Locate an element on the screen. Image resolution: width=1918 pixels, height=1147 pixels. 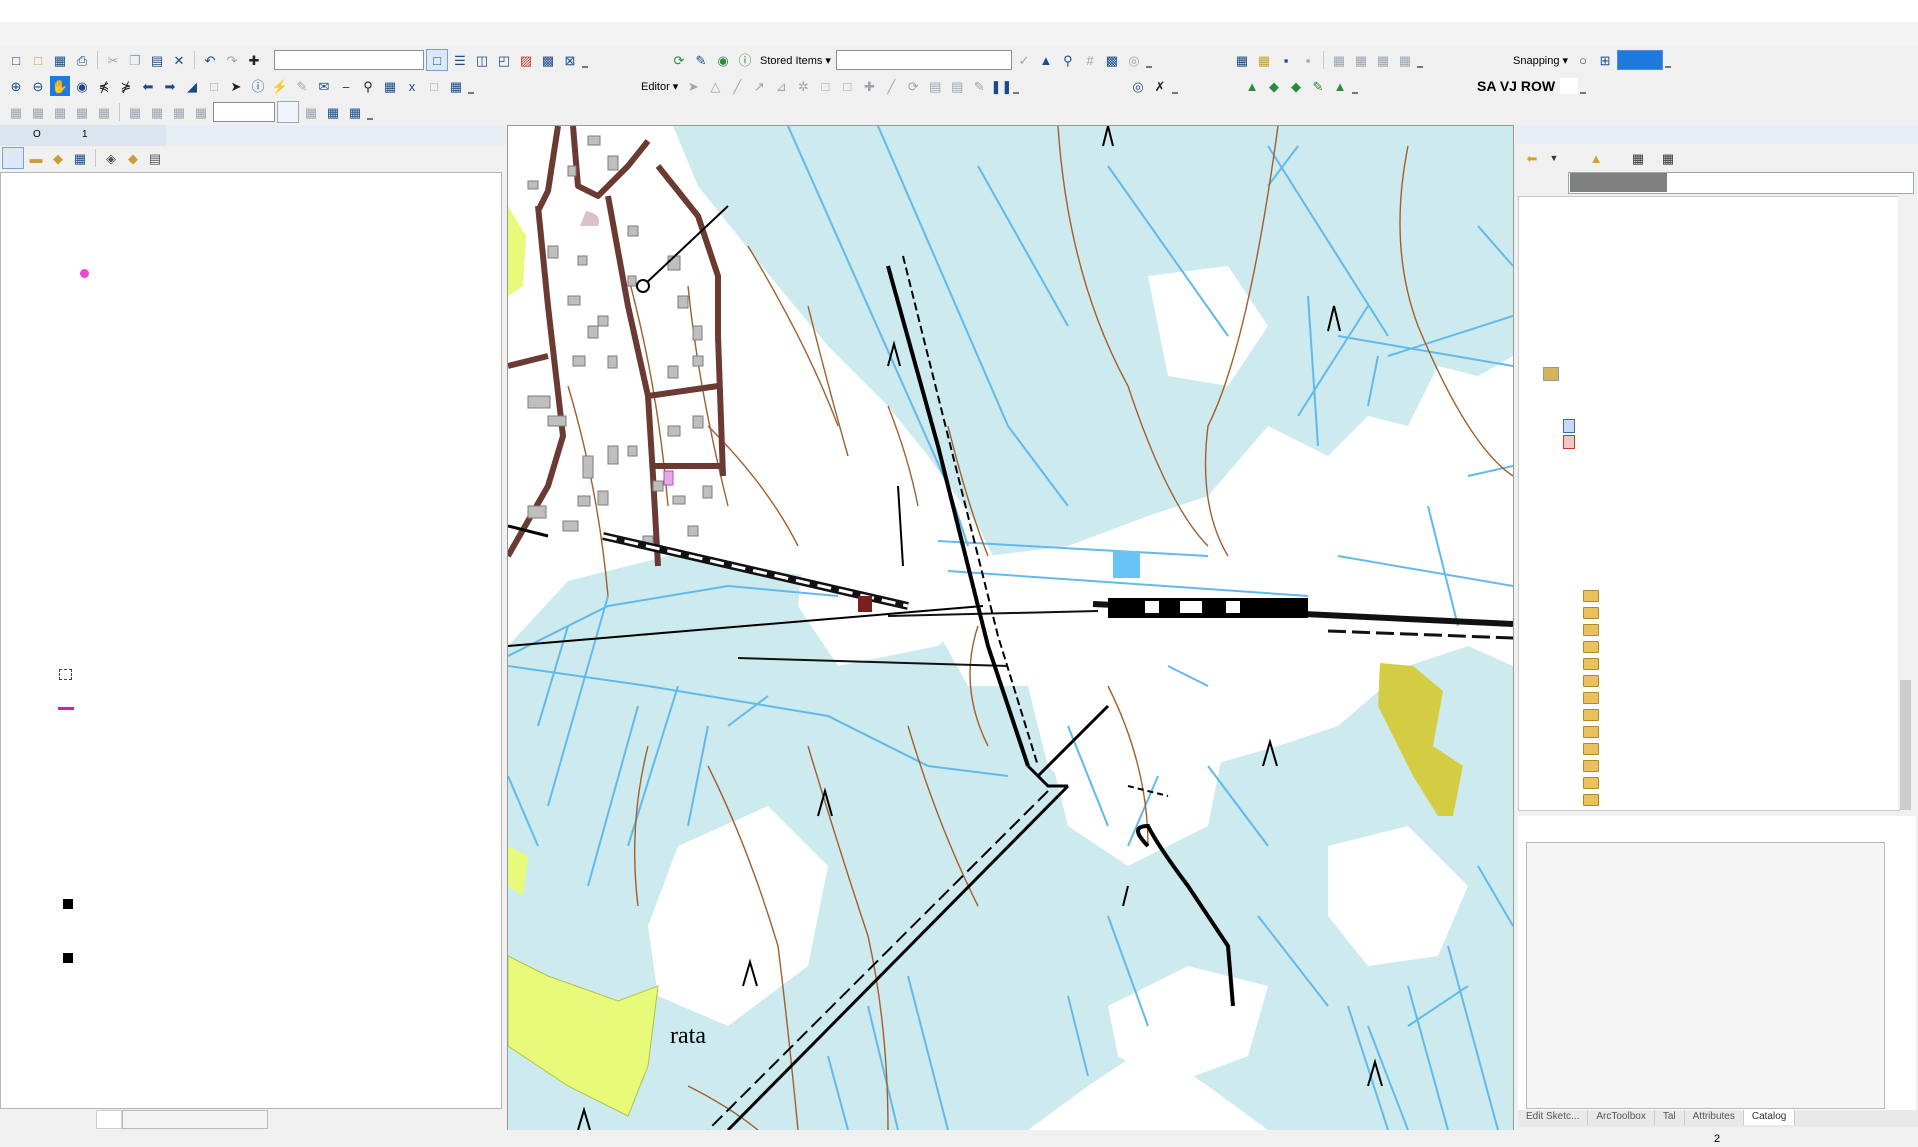
snap-color-swatch is located at coordinates (1640, 60).